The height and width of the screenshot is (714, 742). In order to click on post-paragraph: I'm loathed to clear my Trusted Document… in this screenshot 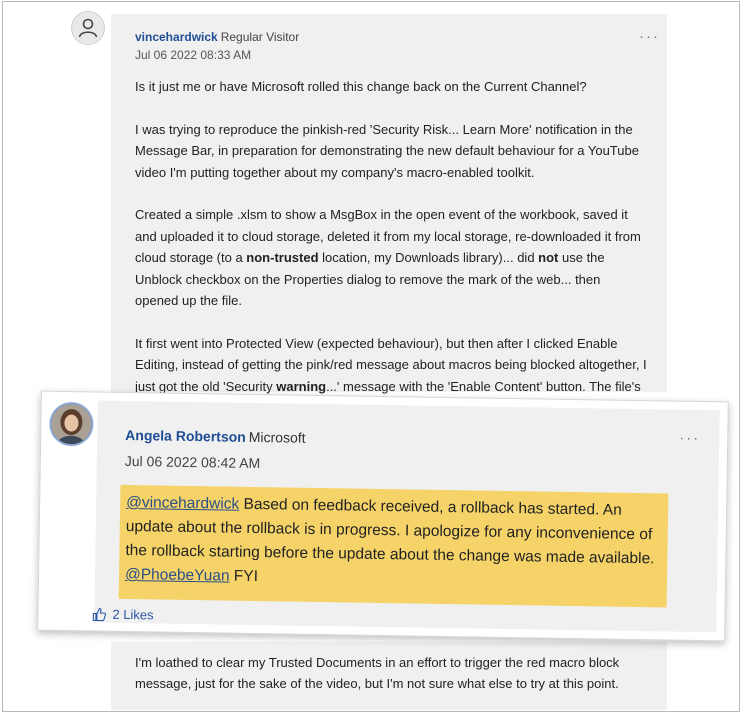, I will do `click(377, 673)`.